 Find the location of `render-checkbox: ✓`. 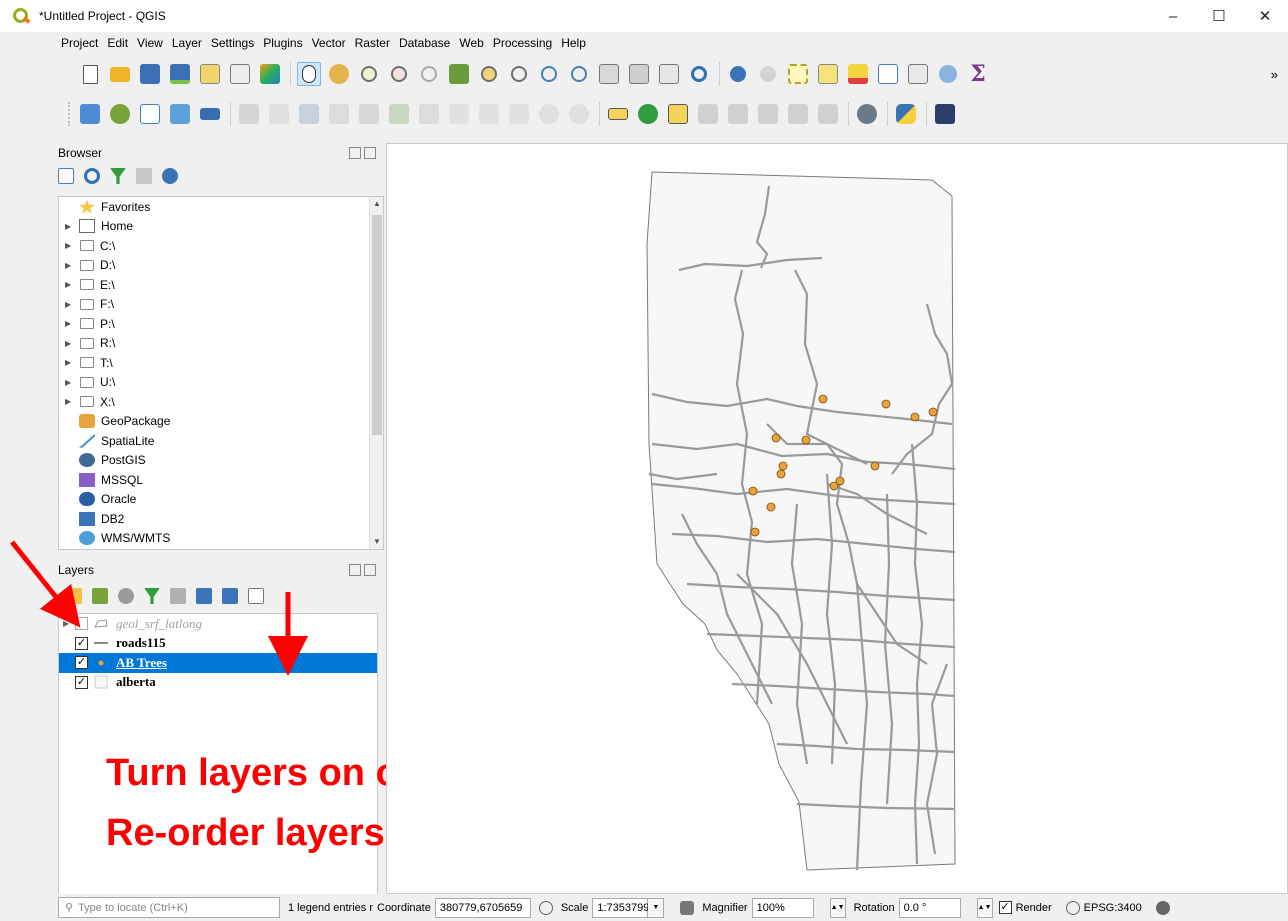

render-checkbox: ✓ is located at coordinates (1005, 907).